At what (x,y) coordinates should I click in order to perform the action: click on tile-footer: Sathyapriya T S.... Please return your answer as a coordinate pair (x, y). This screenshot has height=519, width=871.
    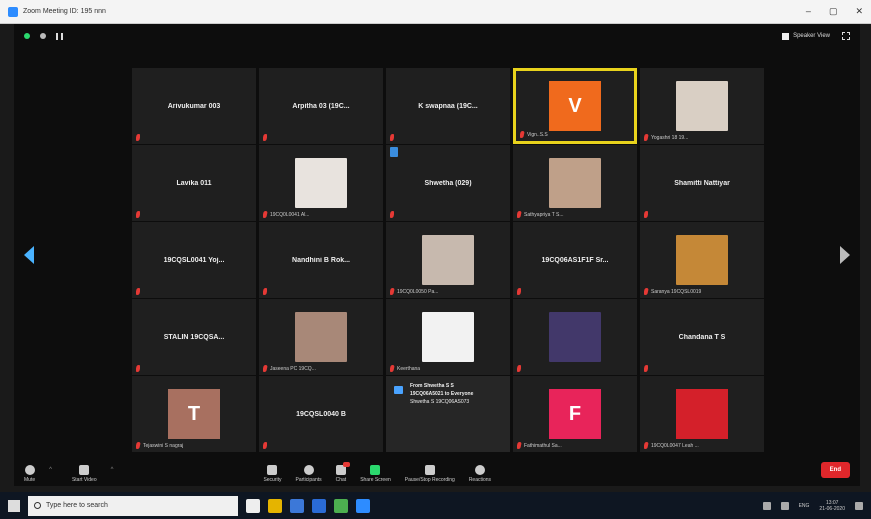
    Looking at the image, I should click on (540, 214).